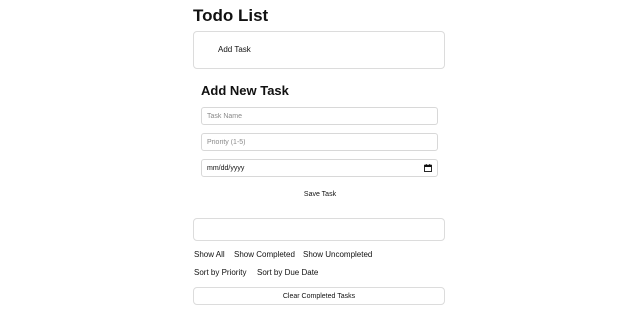 Image resolution: width=640 pixels, height=313 pixels. Describe the element at coordinates (209, 254) in the screenshot. I see `show-all-button: Show All` at that location.